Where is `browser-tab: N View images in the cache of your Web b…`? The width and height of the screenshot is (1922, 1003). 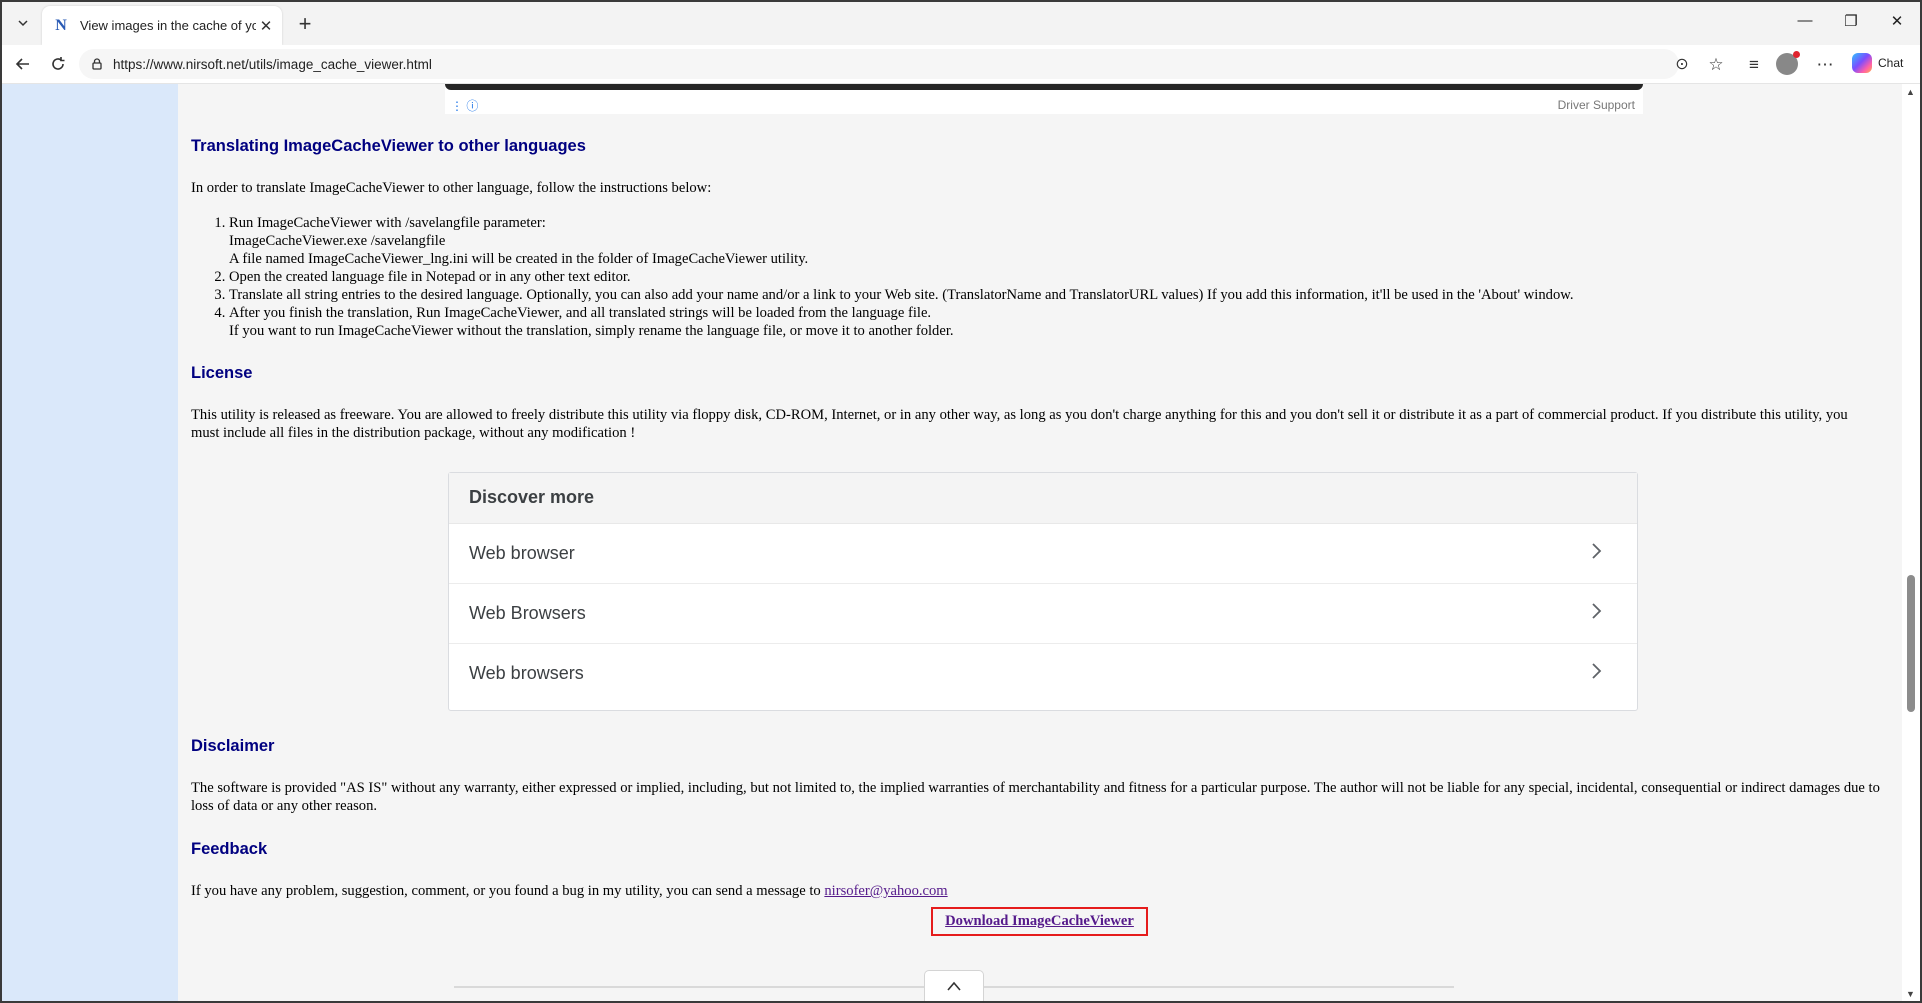
browser-tab: N View images in the cache of your Web b… is located at coordinates (162, 25).